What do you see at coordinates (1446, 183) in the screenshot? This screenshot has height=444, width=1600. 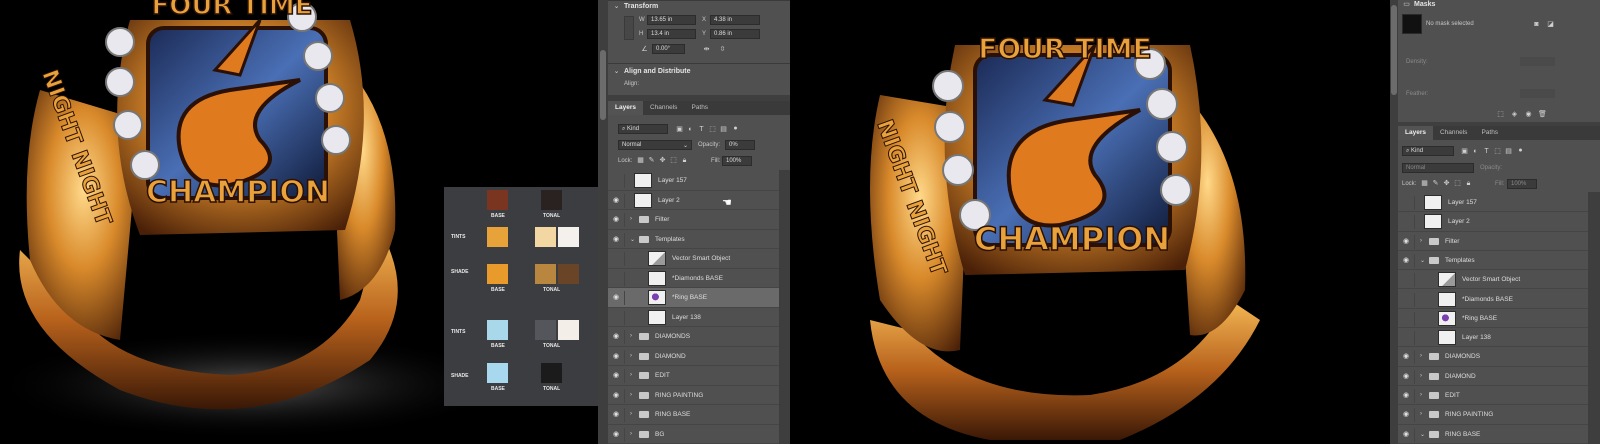 I see `lock-position-icon-b: ✥` at bounding box center [1446, 183].